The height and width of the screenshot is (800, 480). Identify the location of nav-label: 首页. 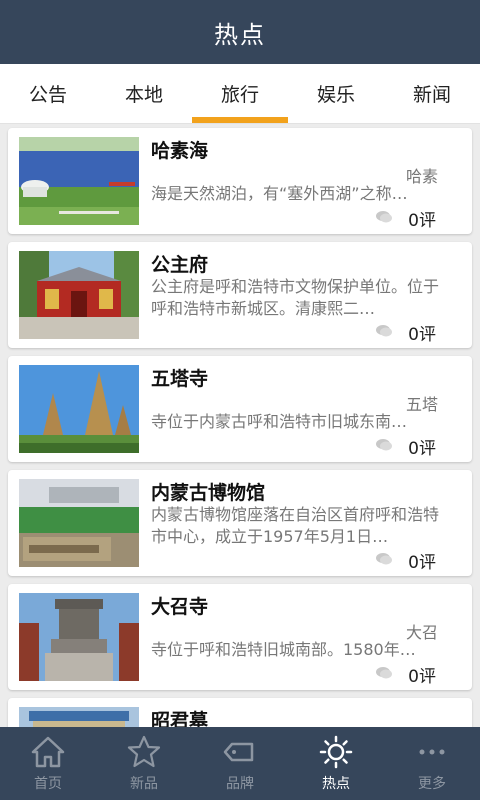
(48, 783).